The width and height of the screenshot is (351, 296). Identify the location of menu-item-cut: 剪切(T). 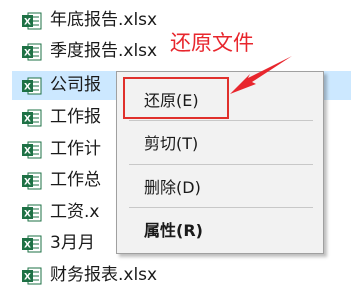
(171, 144).